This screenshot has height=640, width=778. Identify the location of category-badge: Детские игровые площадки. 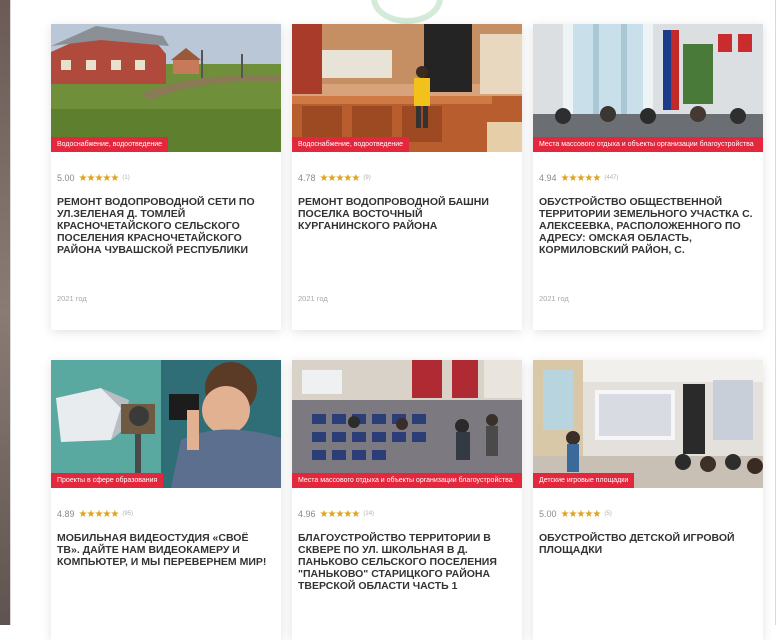
(584, 480).